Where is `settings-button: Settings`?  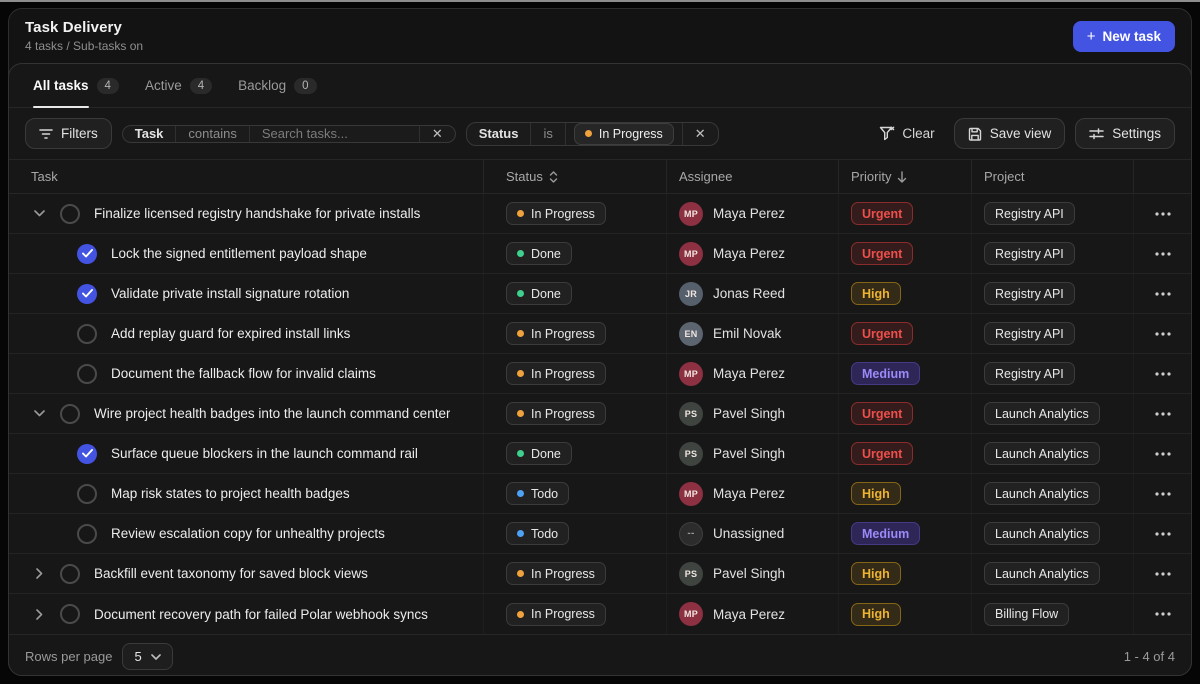
settings-button: Settings is located at coordinates (1125, 133).